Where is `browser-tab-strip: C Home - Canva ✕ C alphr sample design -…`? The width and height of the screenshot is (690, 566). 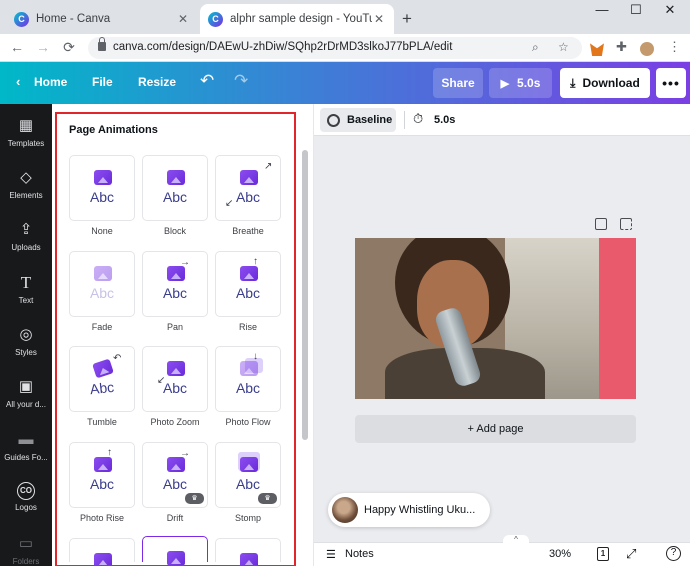 browser-tab-strip: C Home - Canva ✕ C alphr sample design -… is located at coordinates (345, 17).